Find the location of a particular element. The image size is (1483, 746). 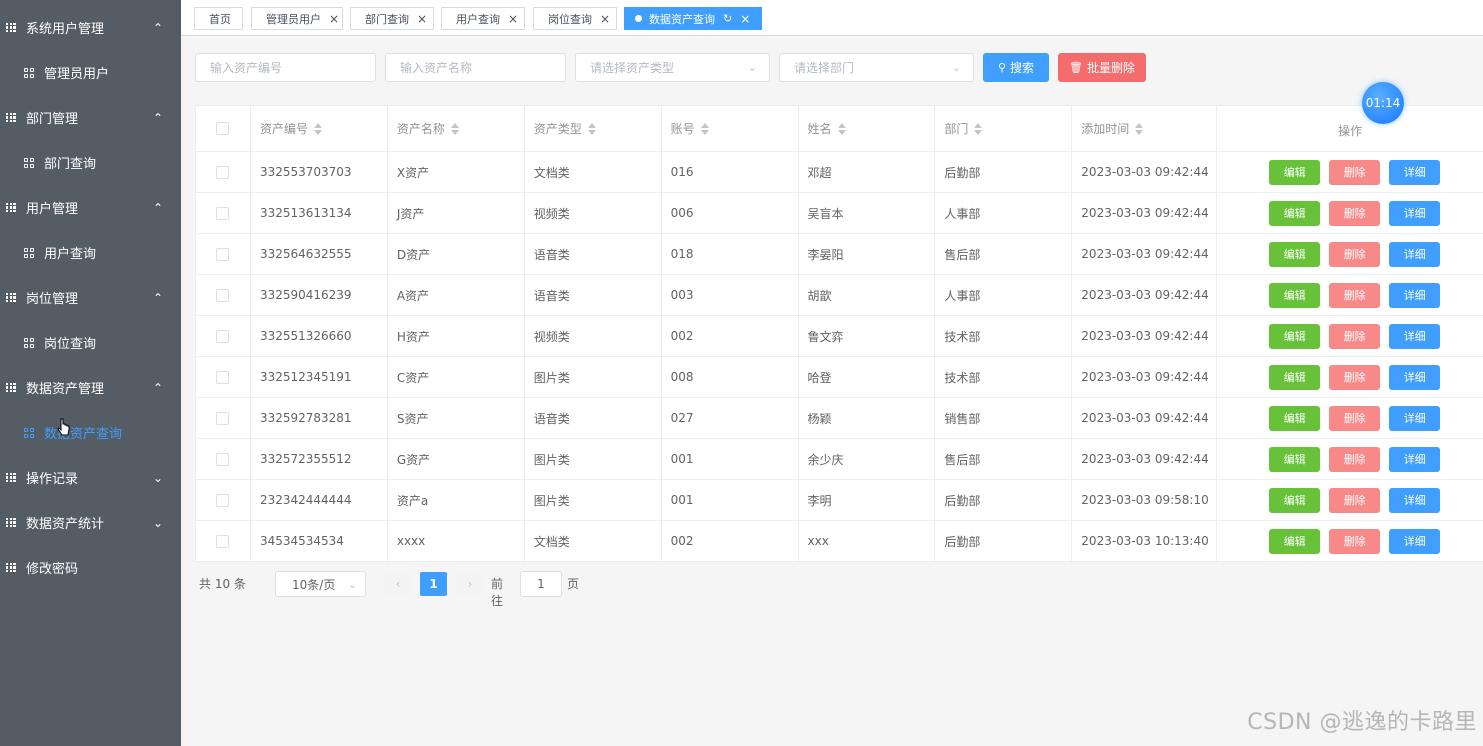

table-cell: 2023-03-03 09:42:44 is located at coordinates (1145, 377).